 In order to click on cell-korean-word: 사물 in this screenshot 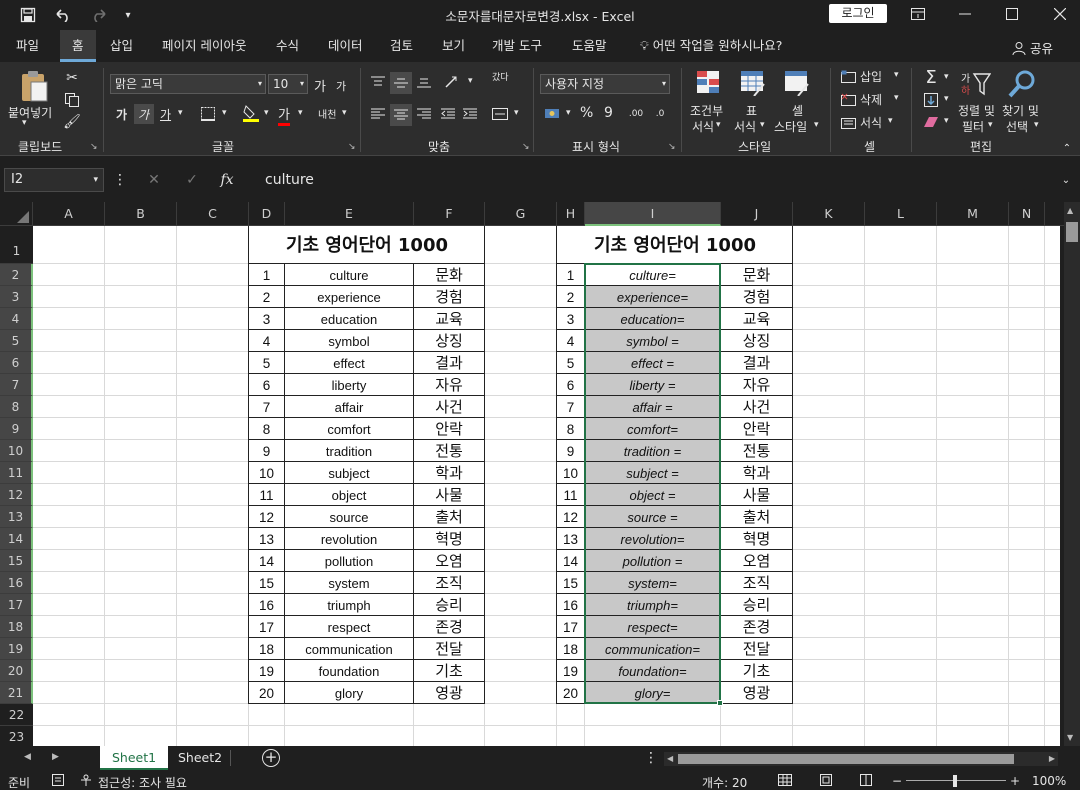, I will do `click(756, 494)`.